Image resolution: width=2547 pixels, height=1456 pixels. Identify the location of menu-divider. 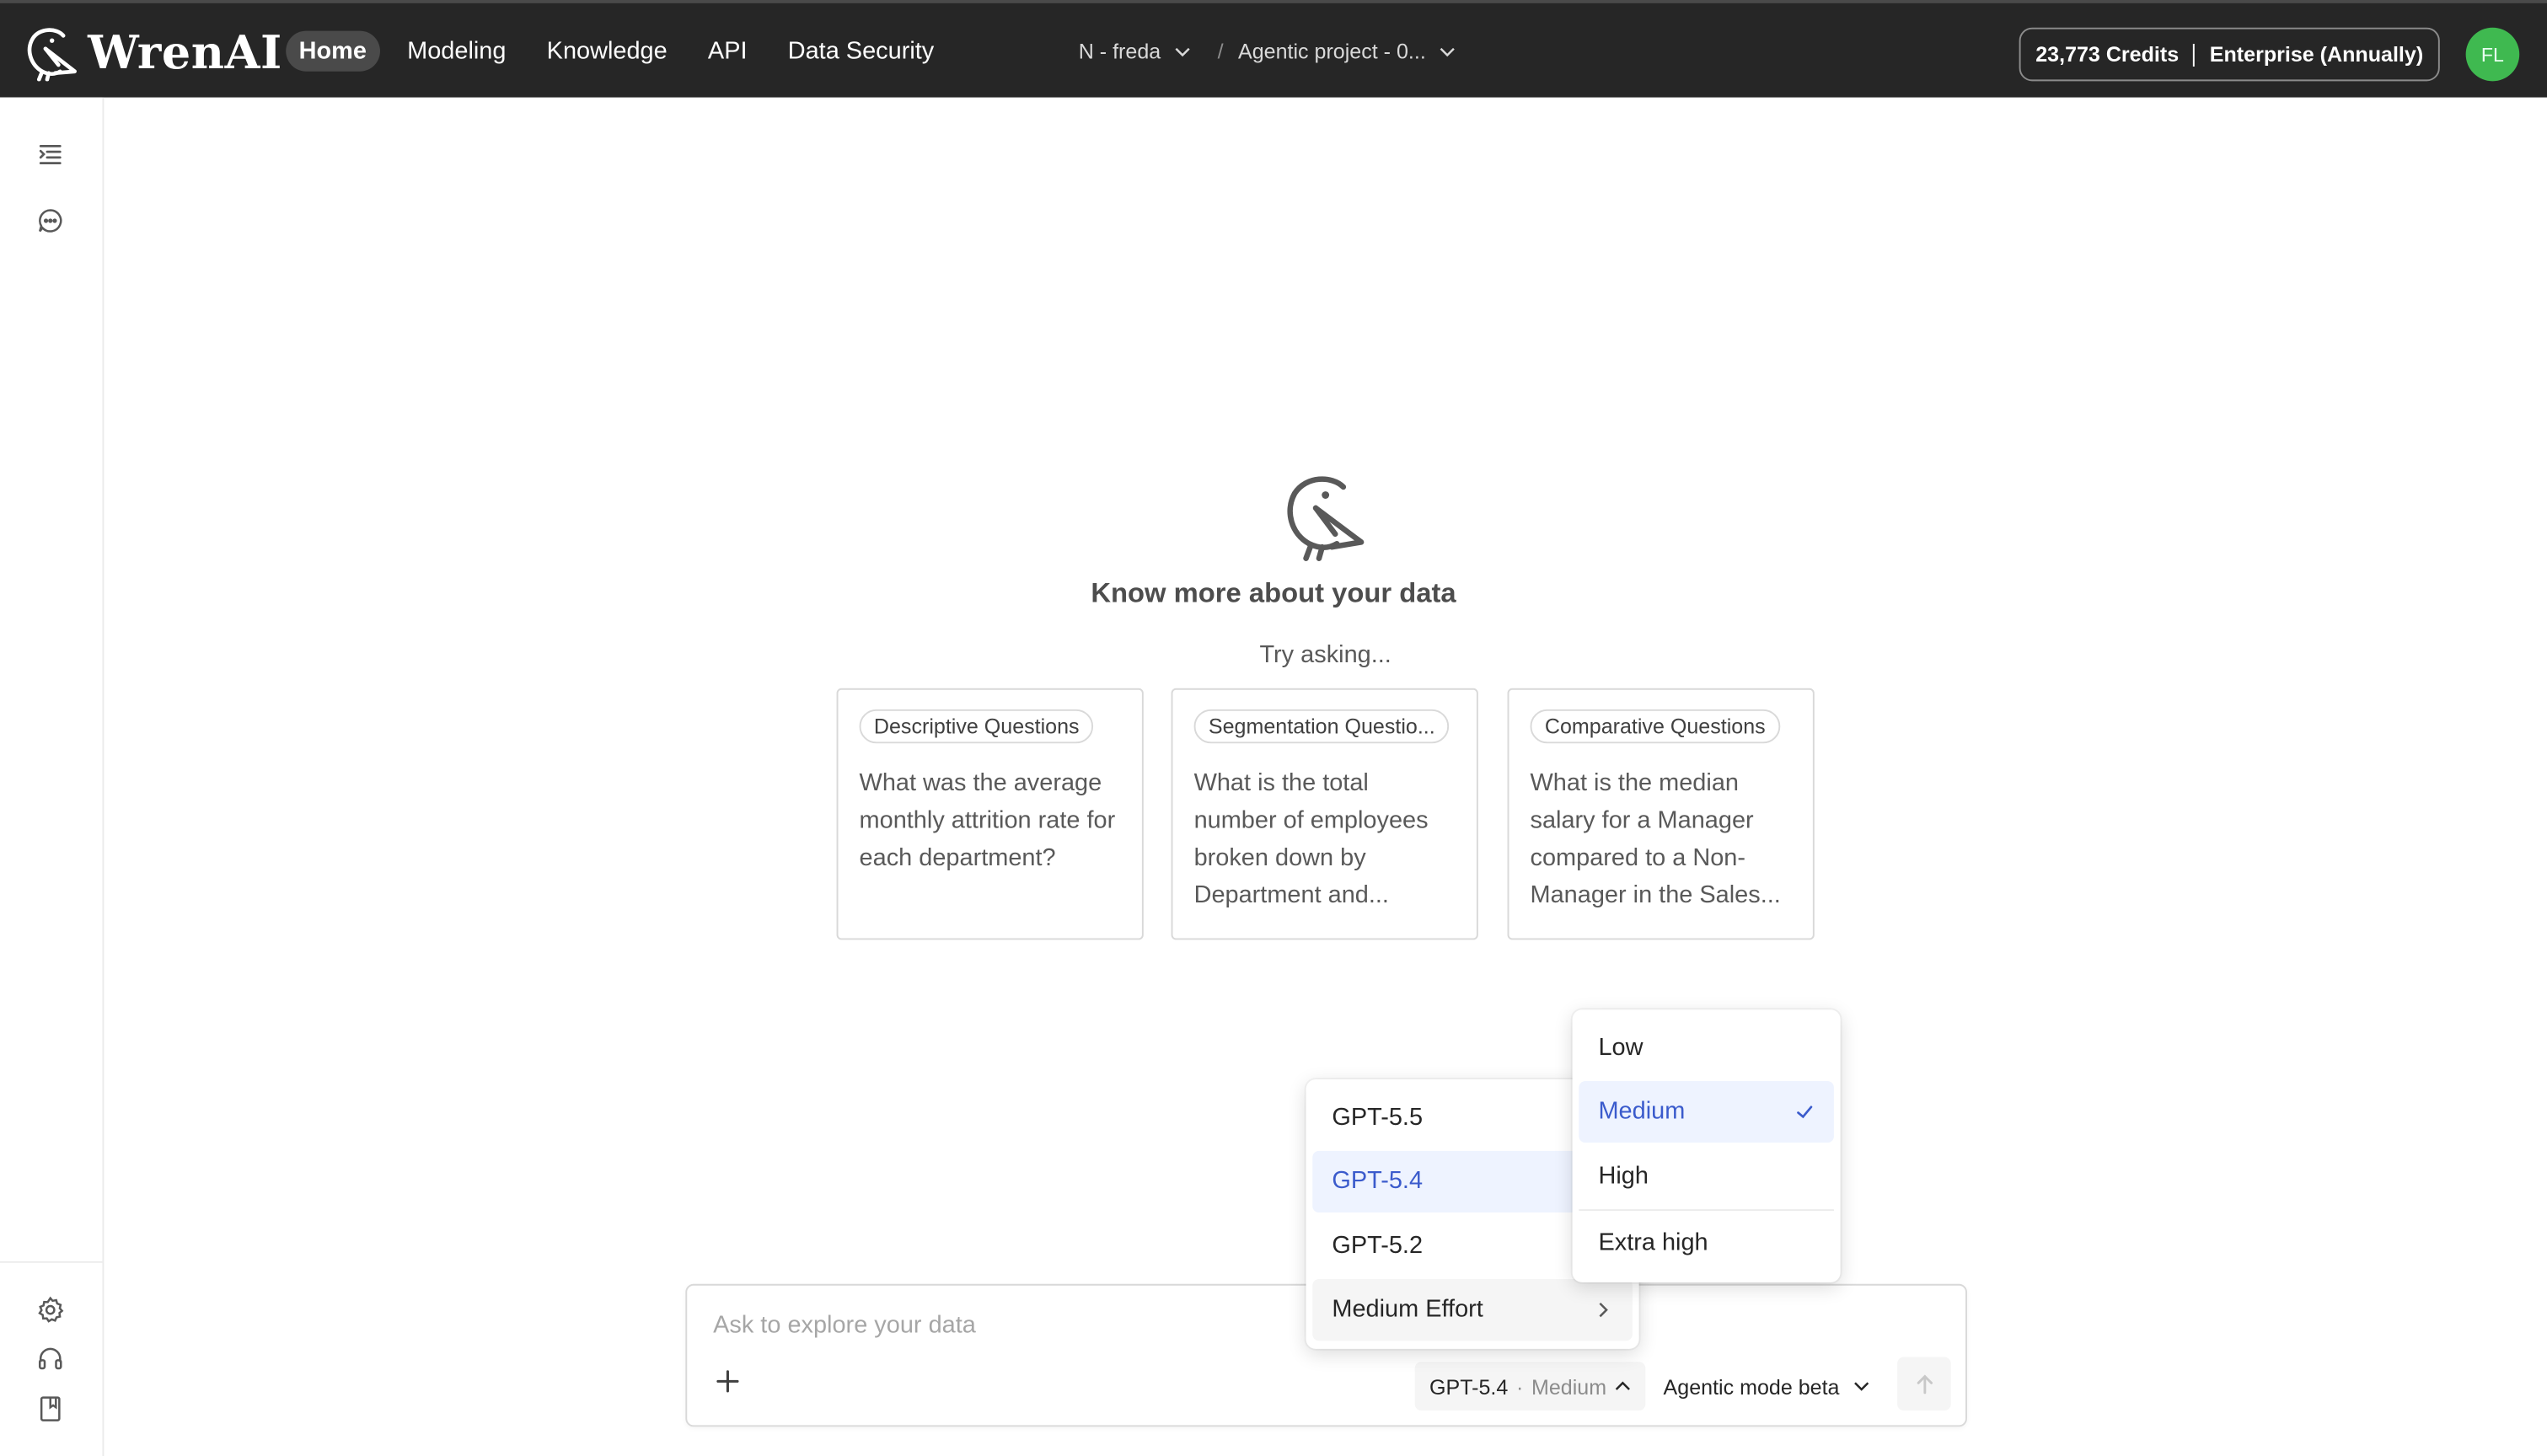
(1706, 1209).